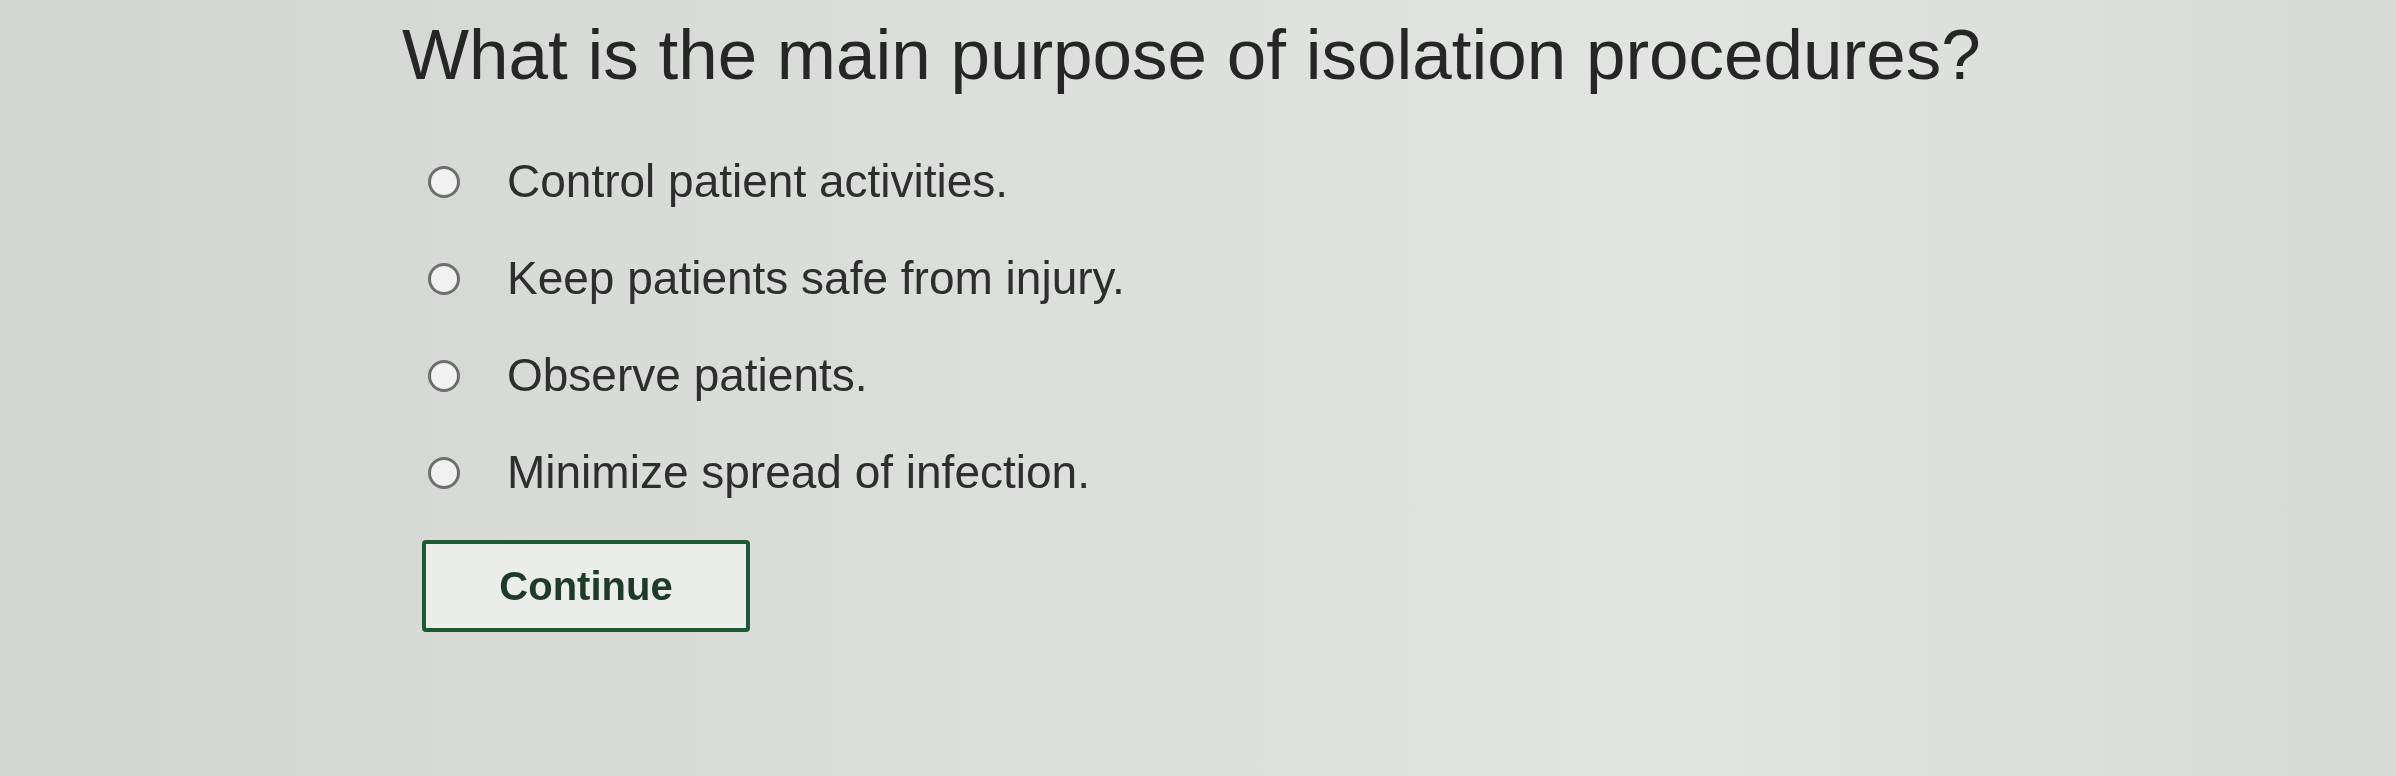 Image resolution: width=2396 pixels, height=776 pixels. I want to click on option-label: Minimize spread of infection., so click(798, 472).